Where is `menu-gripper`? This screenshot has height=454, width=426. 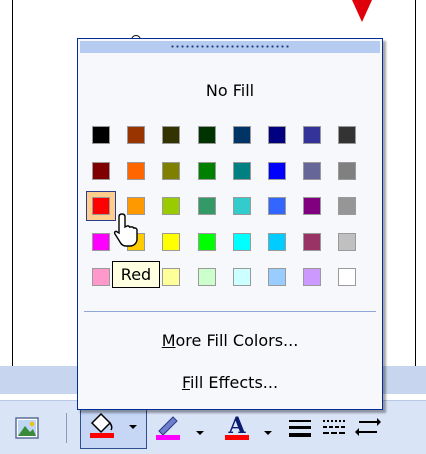
menu-gripper is located at coordinates (230, 47).